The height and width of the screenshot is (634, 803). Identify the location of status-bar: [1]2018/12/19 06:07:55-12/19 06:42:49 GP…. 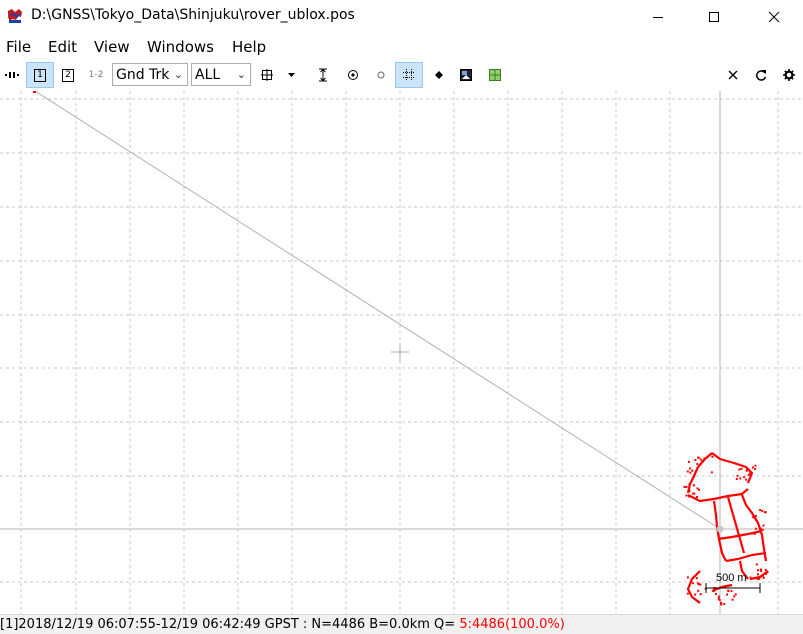
(401, 624).